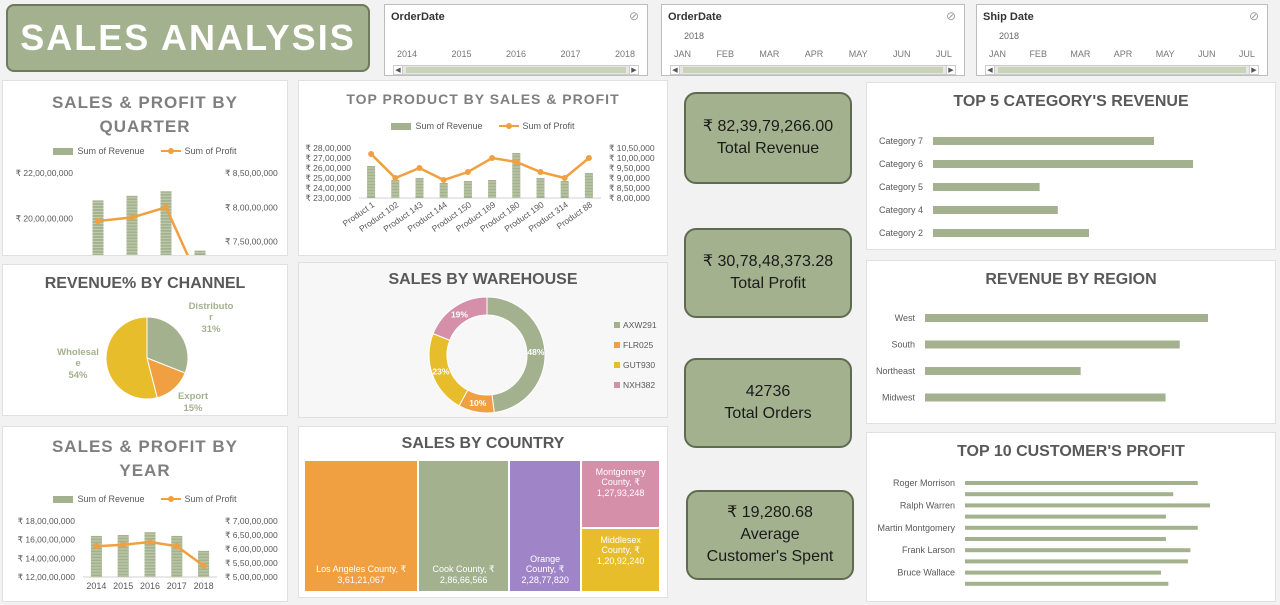  I want to click on avg-customer-spent-label: Average Customer's Spent, so click(770, 545).